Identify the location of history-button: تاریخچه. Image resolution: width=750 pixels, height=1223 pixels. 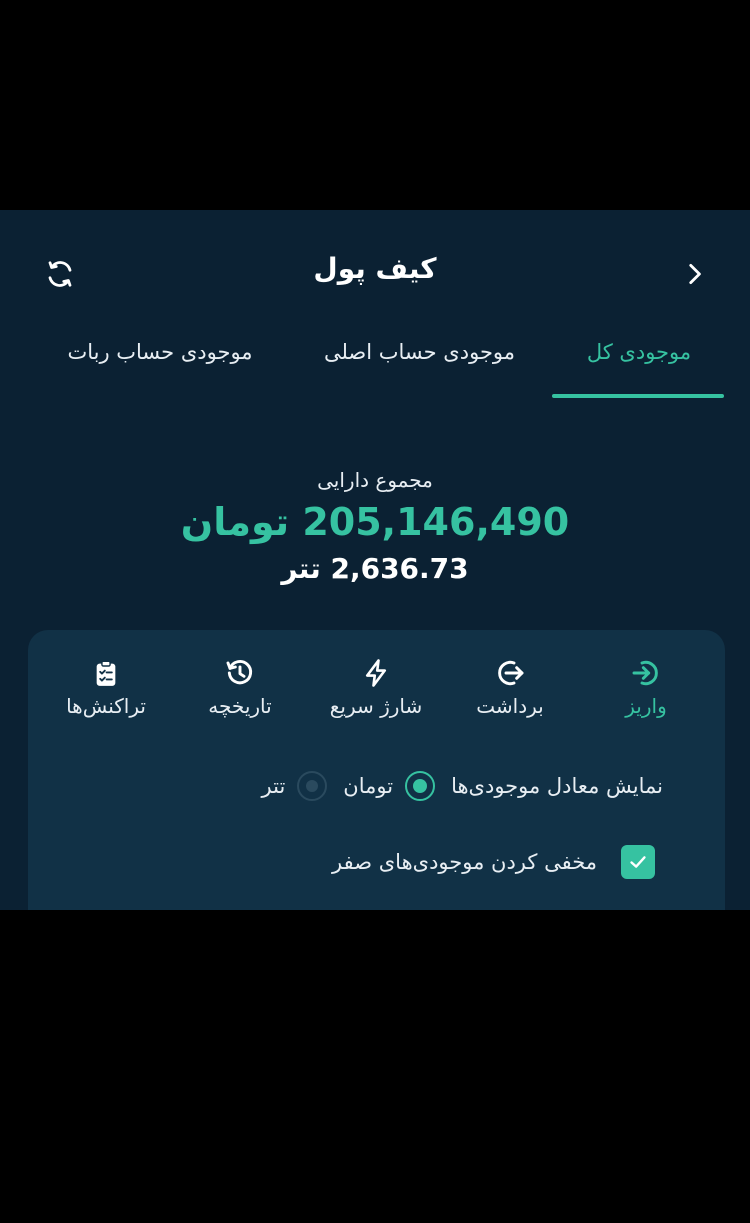
(240, 687).